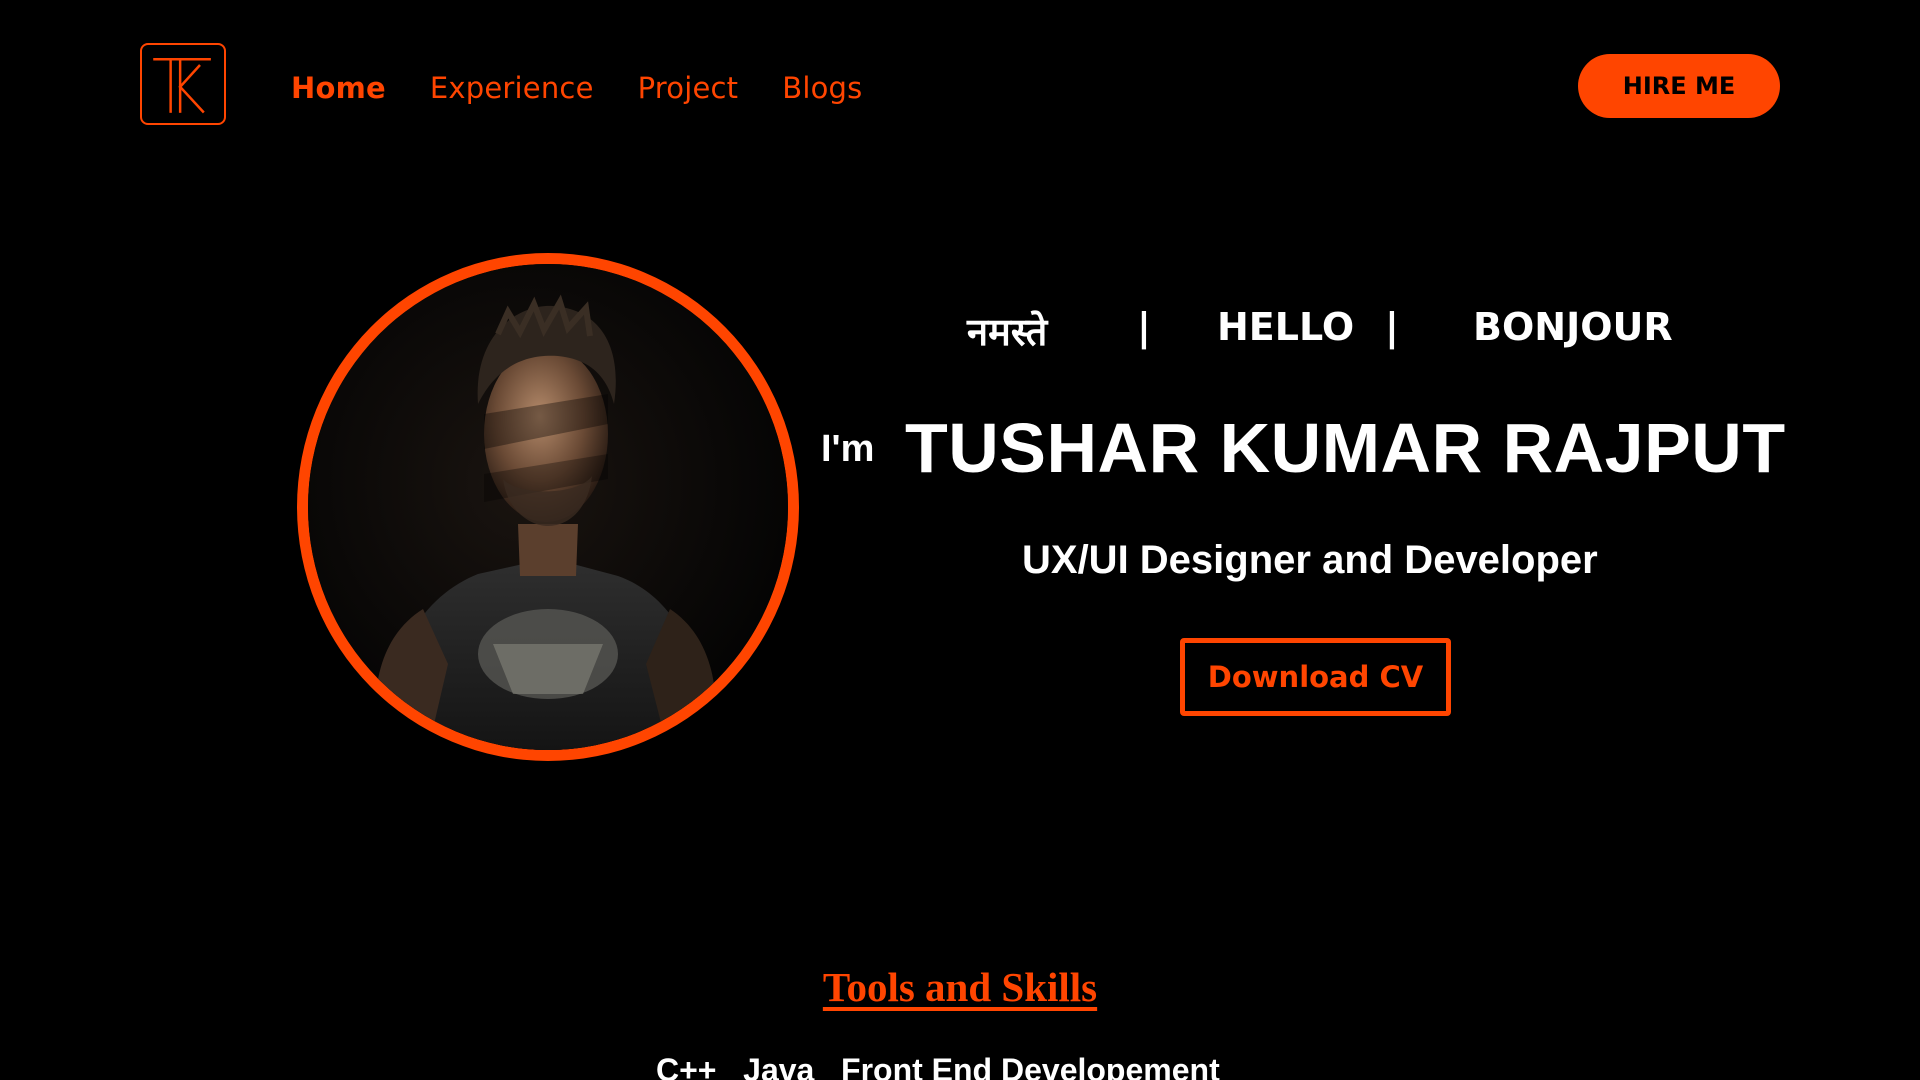 This screenshot has height=1080, width=1920. What do you see at coordinates (822, 88) in the screenshot?
I see `nav-blogs: Blogs` at bounding box center [822, 88].